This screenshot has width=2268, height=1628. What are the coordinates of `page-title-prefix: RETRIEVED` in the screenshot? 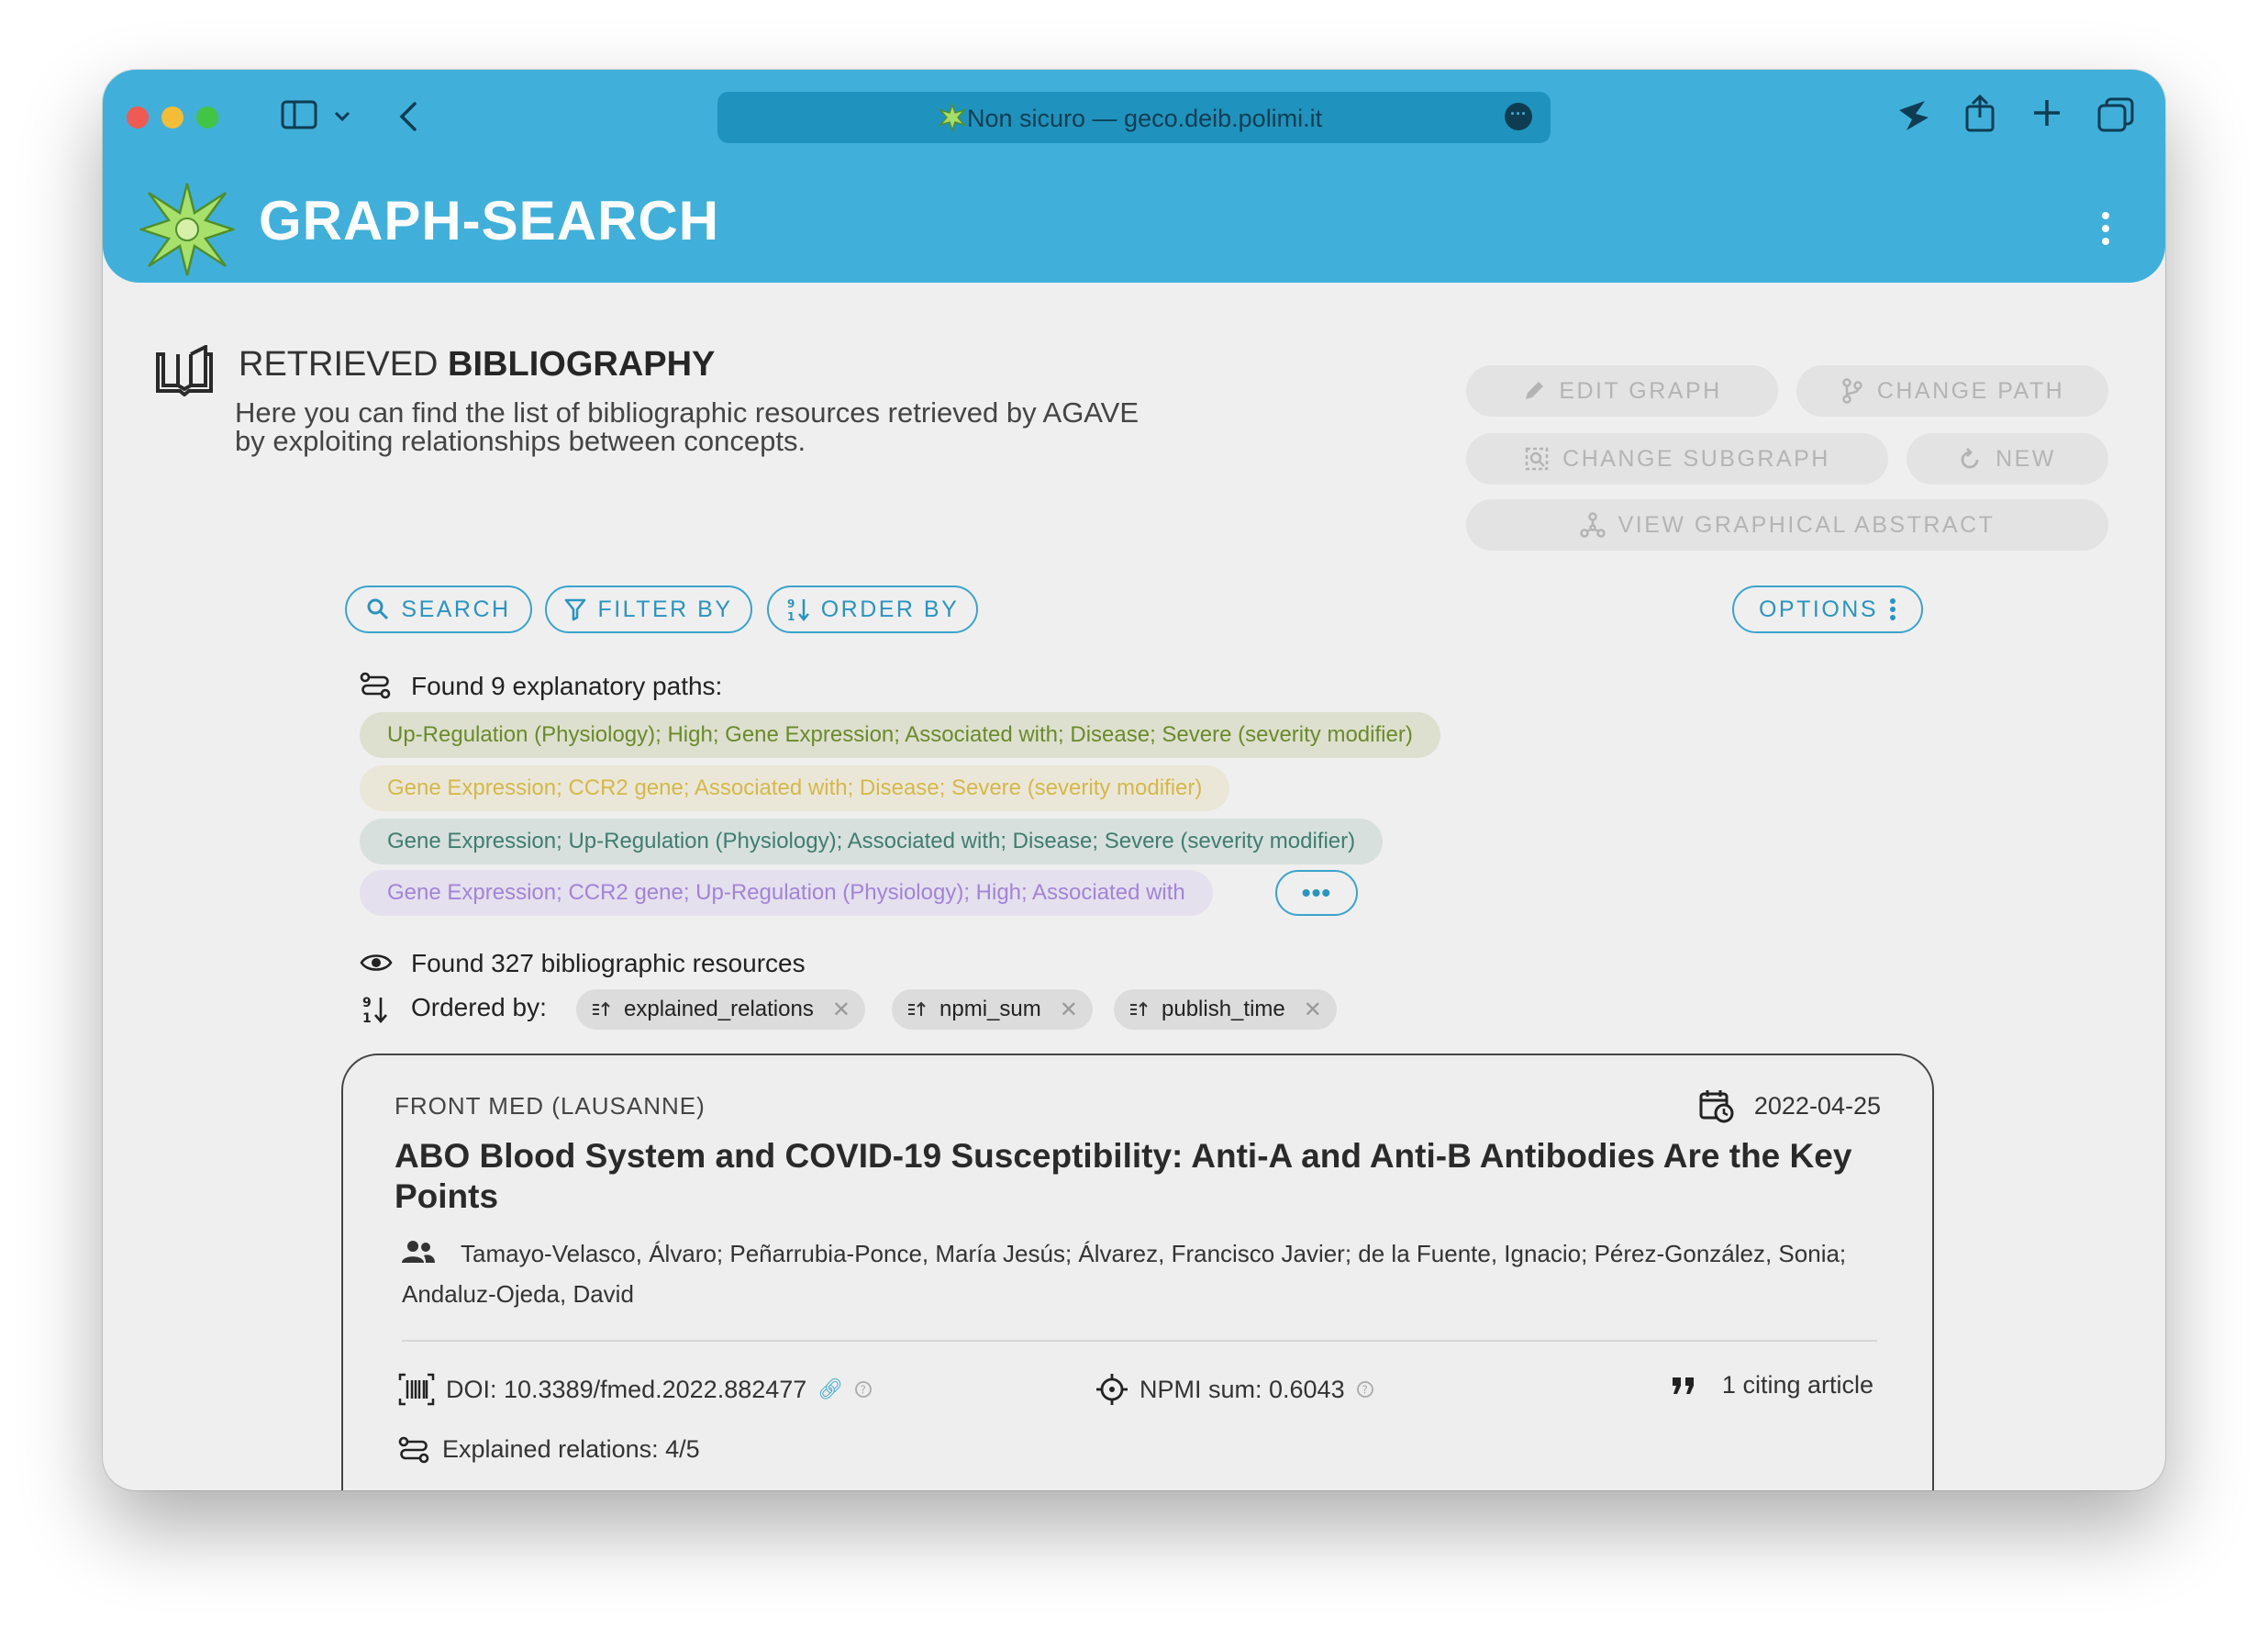 It's located at (344, 365).